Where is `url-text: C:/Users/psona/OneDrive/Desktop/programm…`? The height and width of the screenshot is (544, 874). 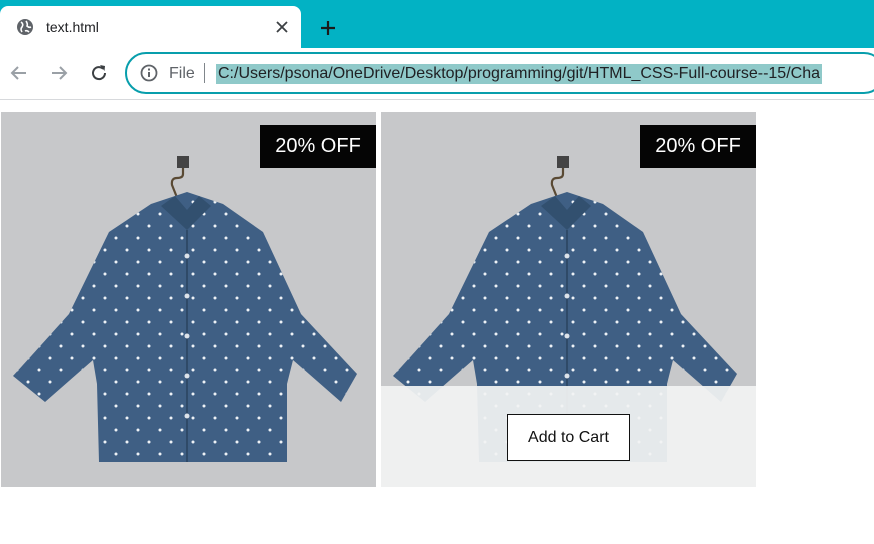 url-text: C:/Users/psona/OneDrive/Desktop/programm… is located at coordinates (519, 74).